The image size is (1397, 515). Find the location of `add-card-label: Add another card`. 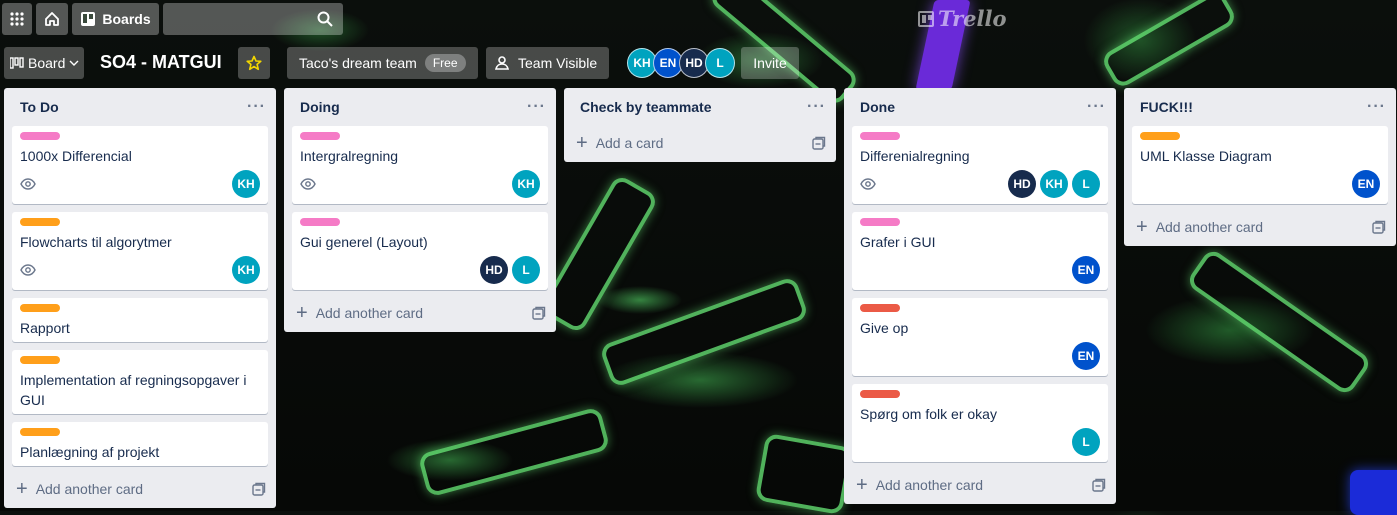

add-card-label: Add another card is located at coordinates (89, 489).